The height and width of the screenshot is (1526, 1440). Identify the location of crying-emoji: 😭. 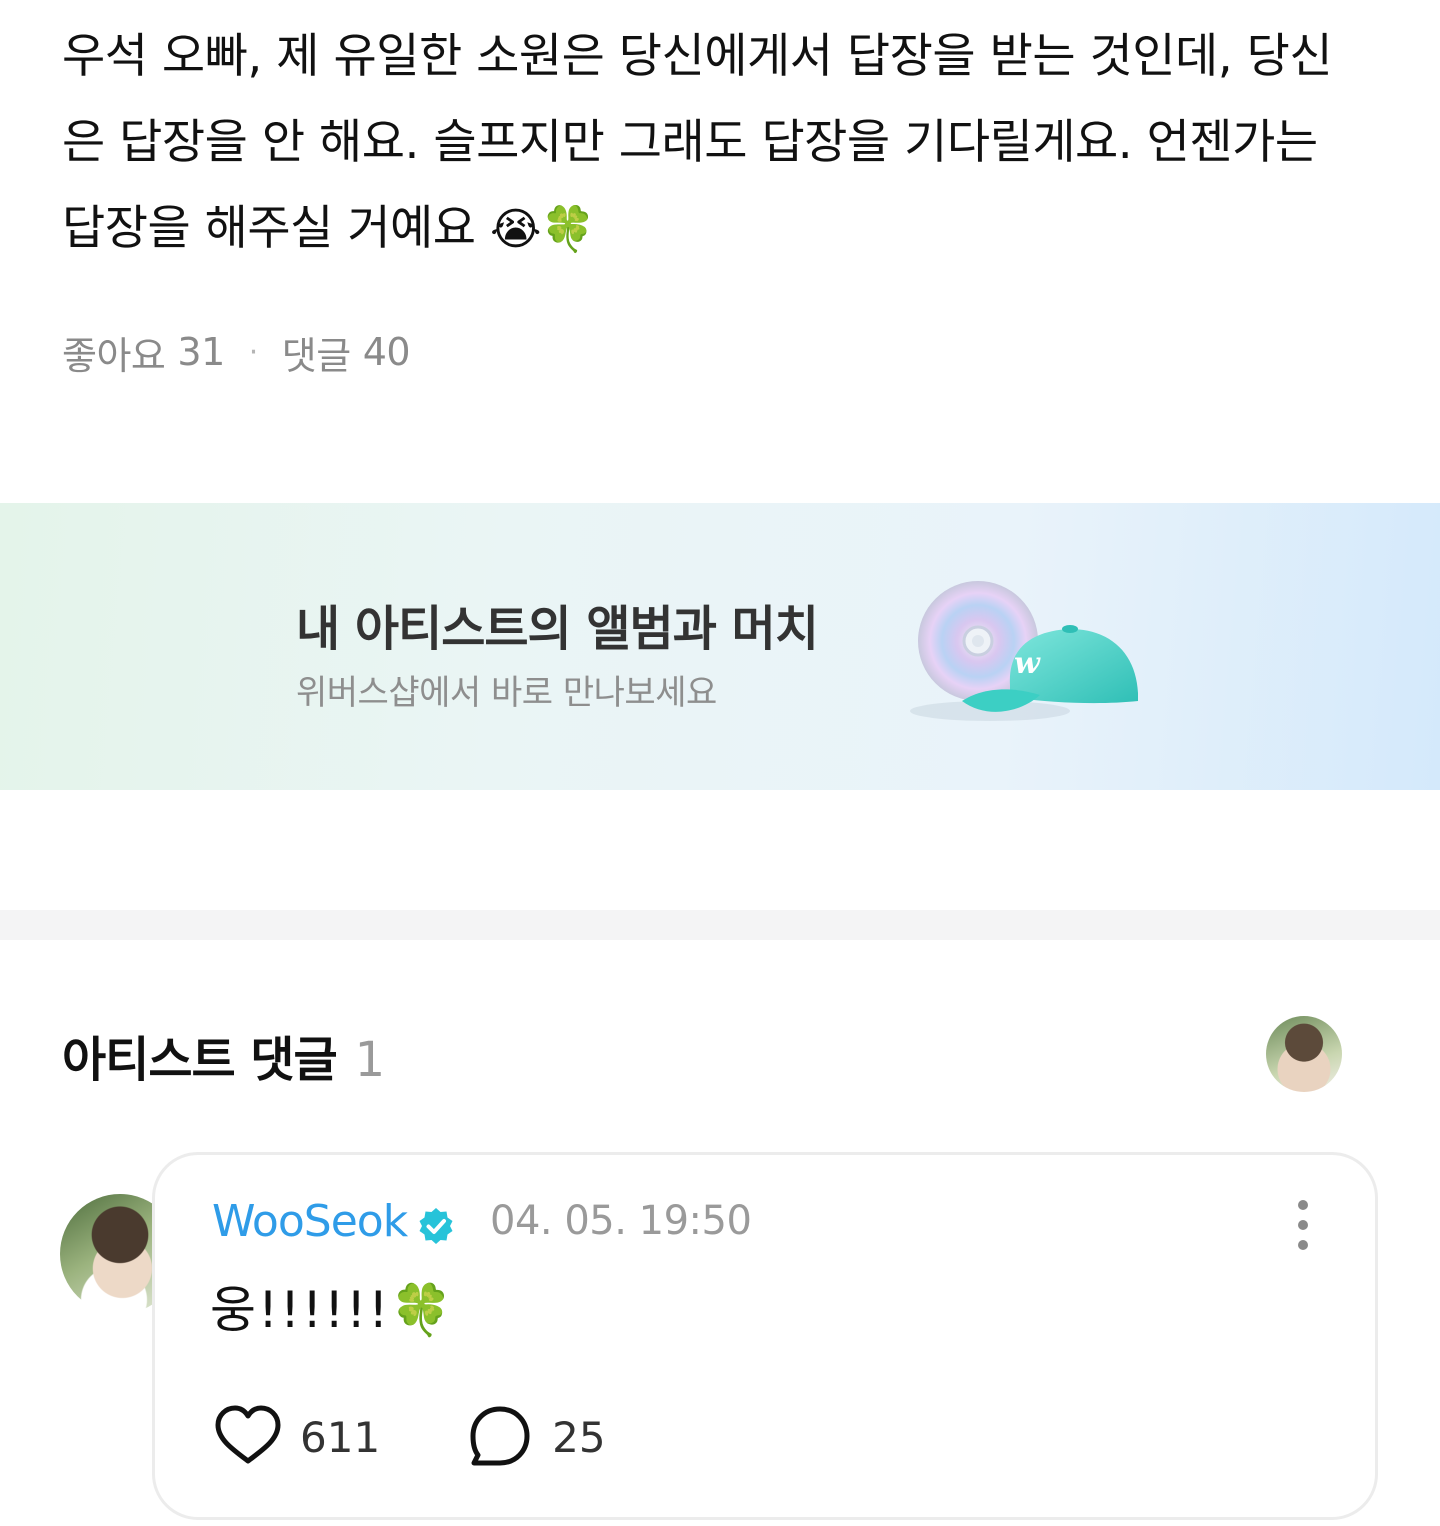
(515, 229).